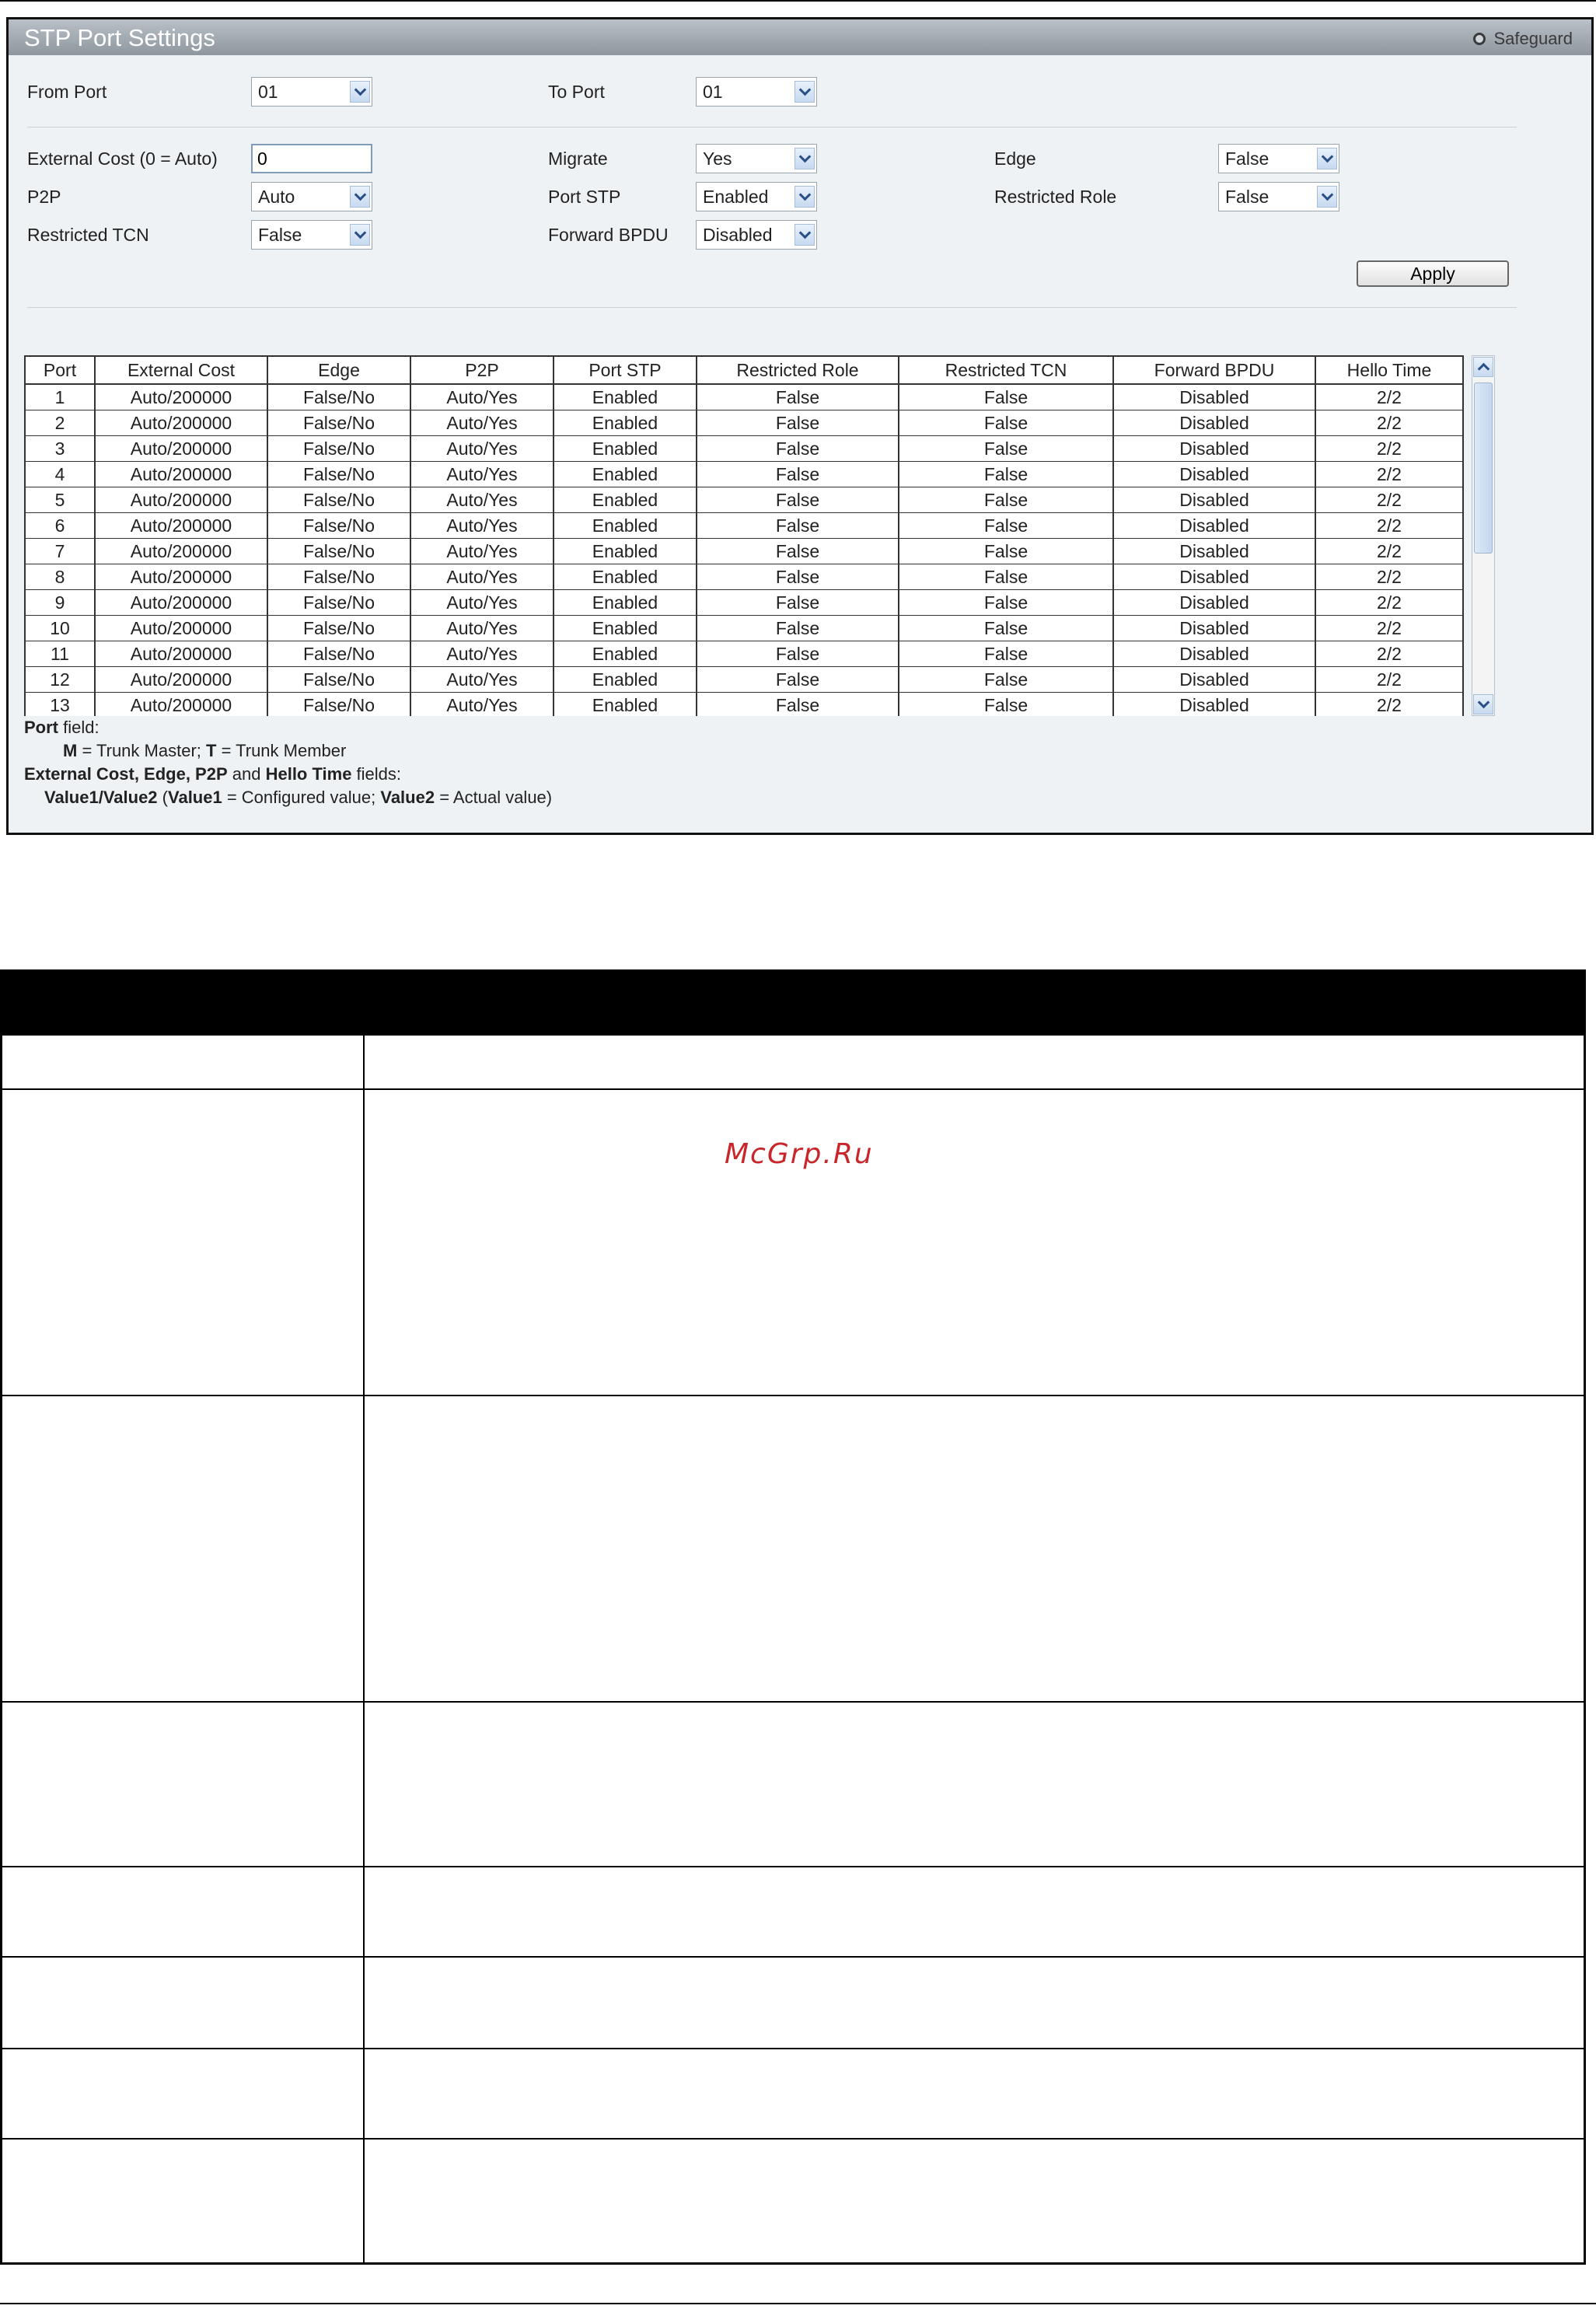 Image resolution: width=1596 pixels, height=2309 pixels. What do you see at coordinates (772, 307) in the screenshot?
I see `divider` at bounding box center [772, 307].